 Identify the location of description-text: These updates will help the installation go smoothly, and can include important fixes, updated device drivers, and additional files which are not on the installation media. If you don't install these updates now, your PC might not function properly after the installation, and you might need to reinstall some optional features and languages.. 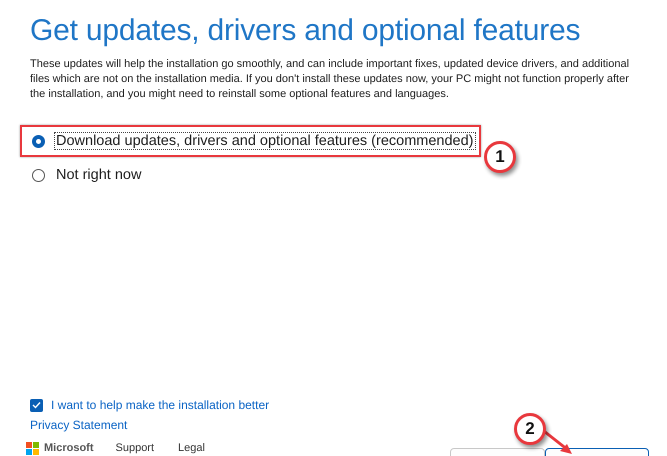
(330, 79).